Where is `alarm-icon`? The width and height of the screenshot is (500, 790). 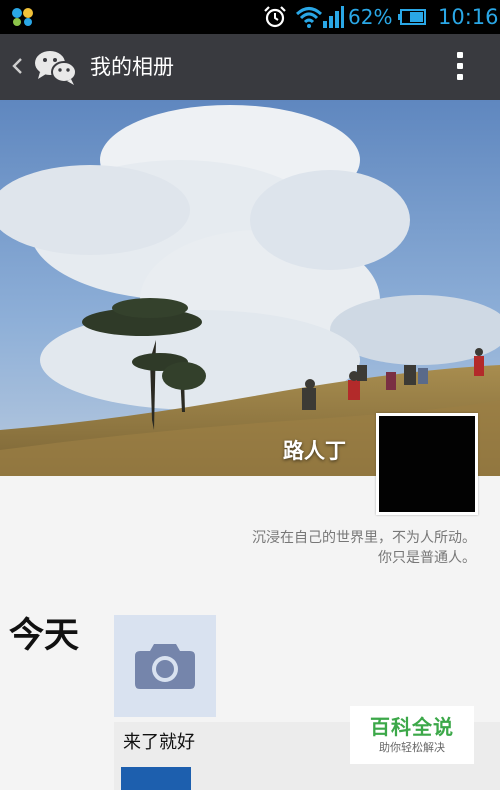 alarm-icon is located at coordinates (275, 17).